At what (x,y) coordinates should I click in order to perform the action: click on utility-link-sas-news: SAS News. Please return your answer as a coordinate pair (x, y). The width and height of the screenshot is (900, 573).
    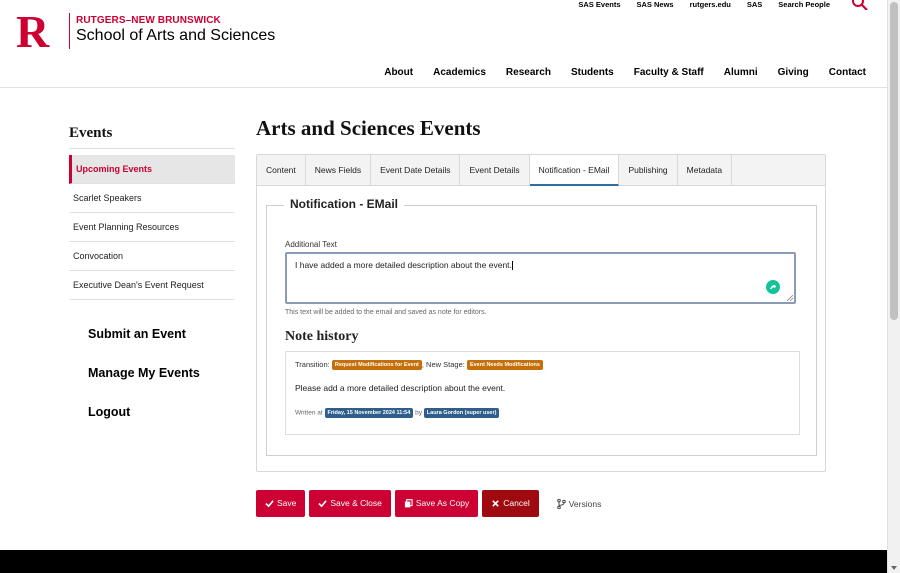
    Looking at the image, I should click on (655, 4).